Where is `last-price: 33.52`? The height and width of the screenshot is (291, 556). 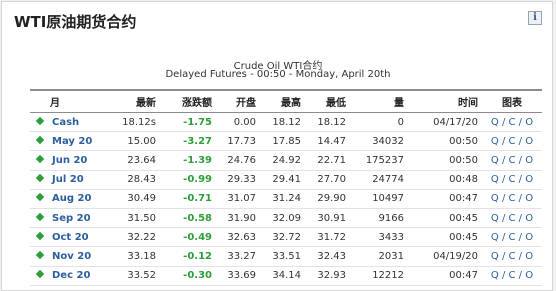 last-price: 33.52 is located at coordinates (141, 276).